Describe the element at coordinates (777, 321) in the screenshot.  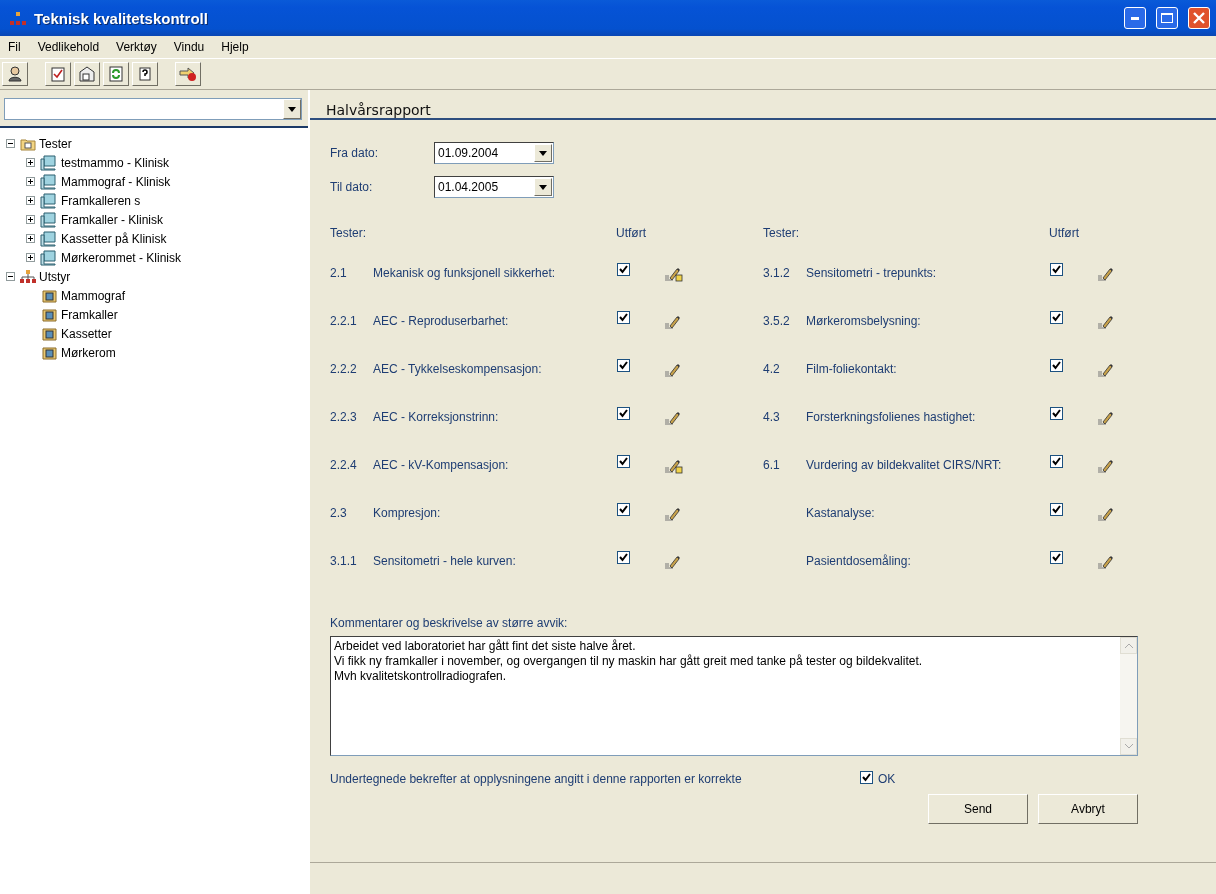
I see `test-number: 3.5.2` at that location.